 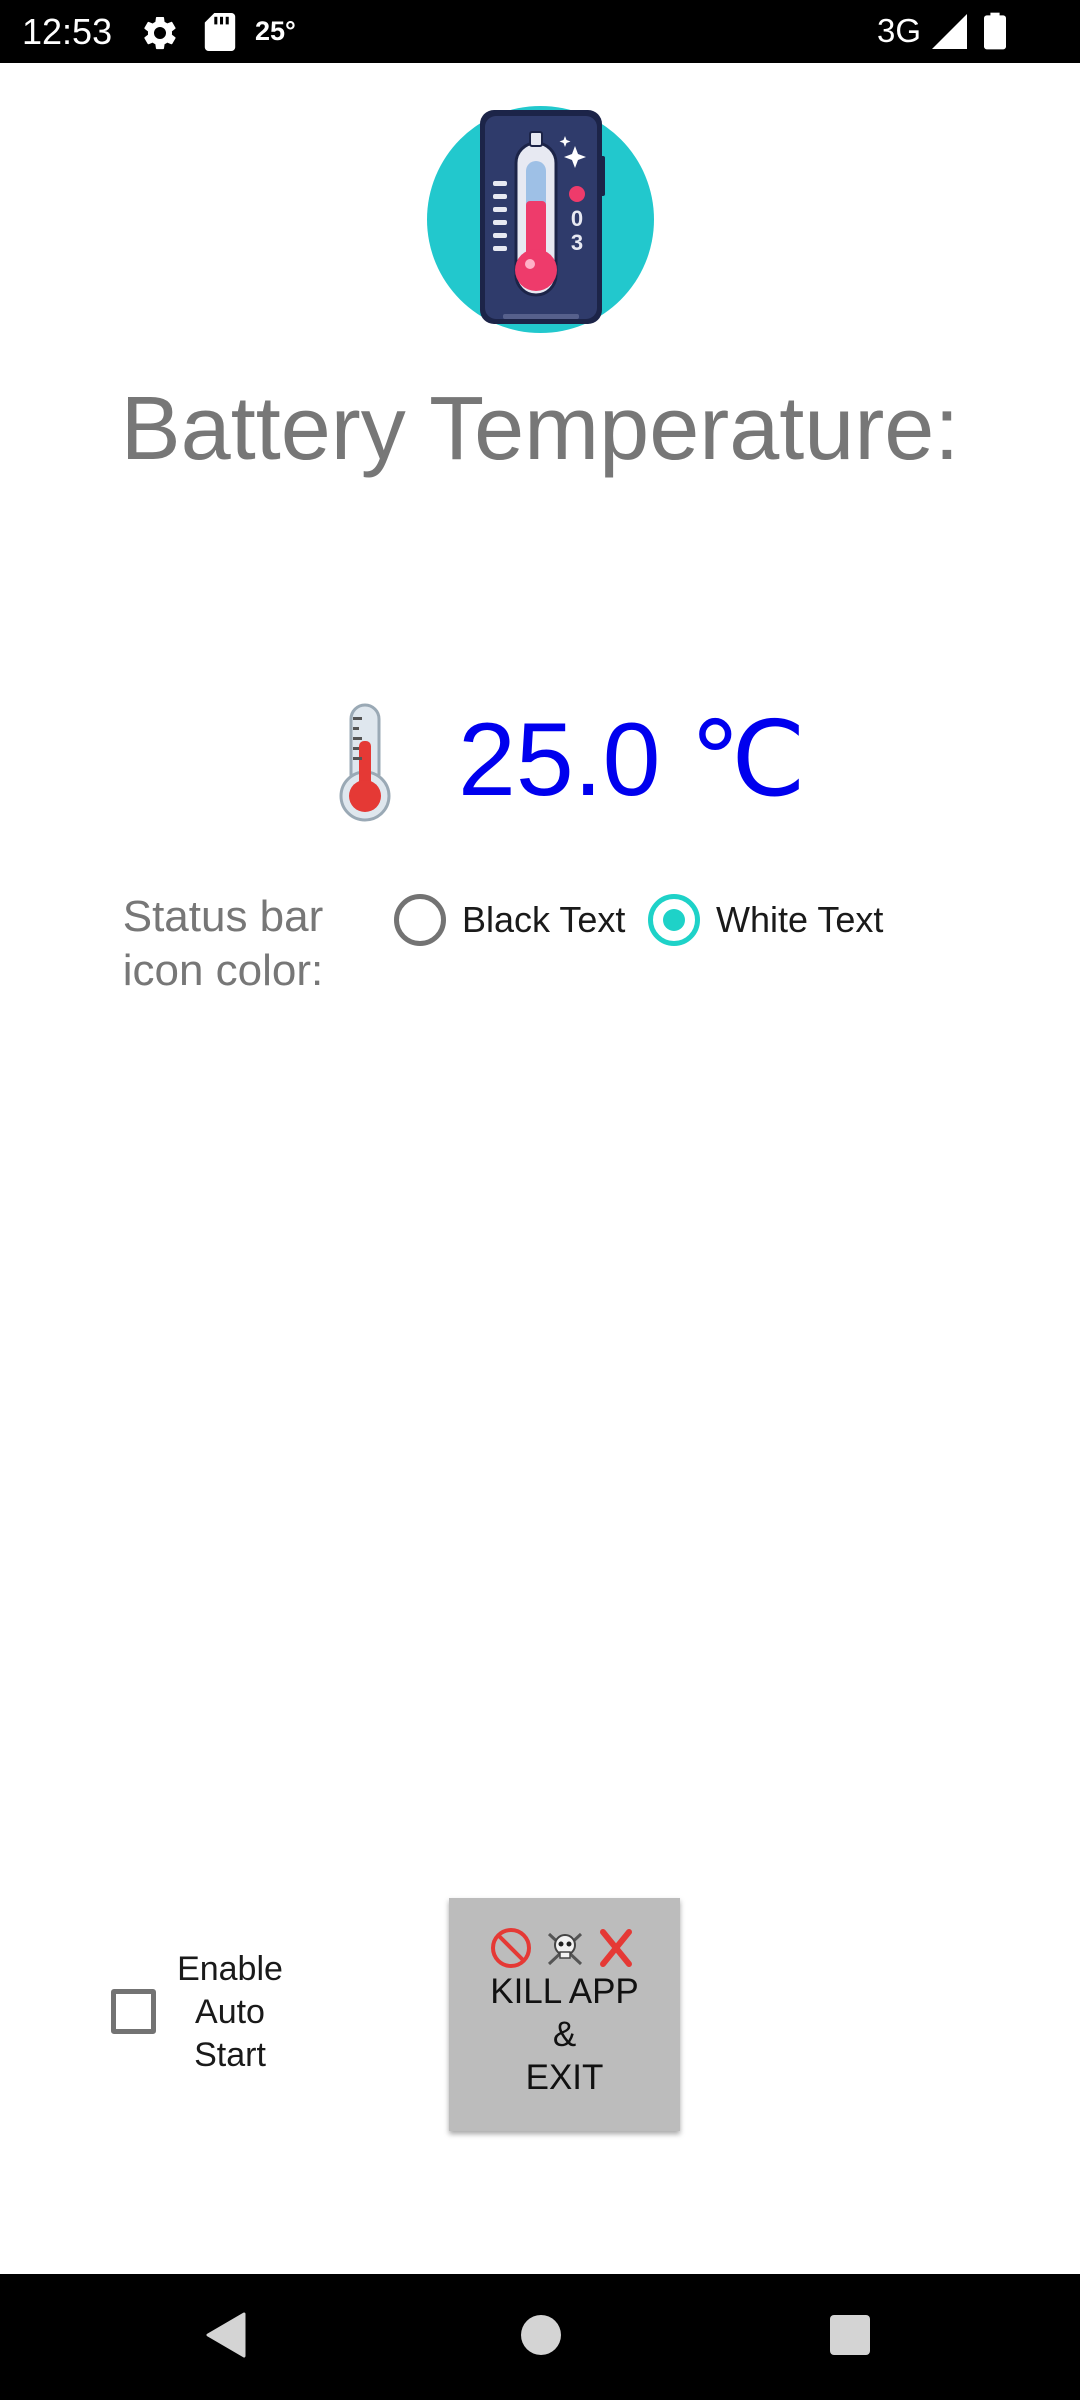 What do you see at coordinates (225, 2335) in the screenshot?
I see `back-icon` at bounding box center [225, 2335].